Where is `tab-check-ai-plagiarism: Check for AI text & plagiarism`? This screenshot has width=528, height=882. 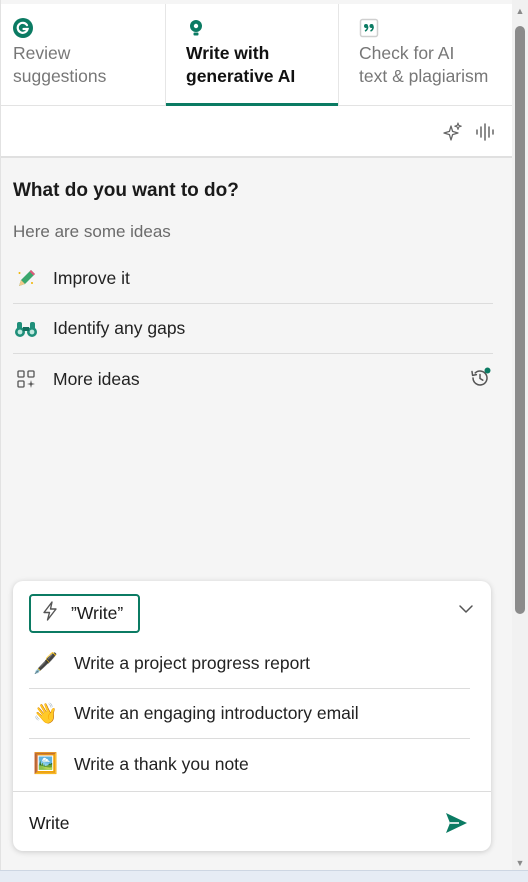 tab-check-ai-plagiarism: Check for AI text & plagiarism is located at coordinates (426, 54).